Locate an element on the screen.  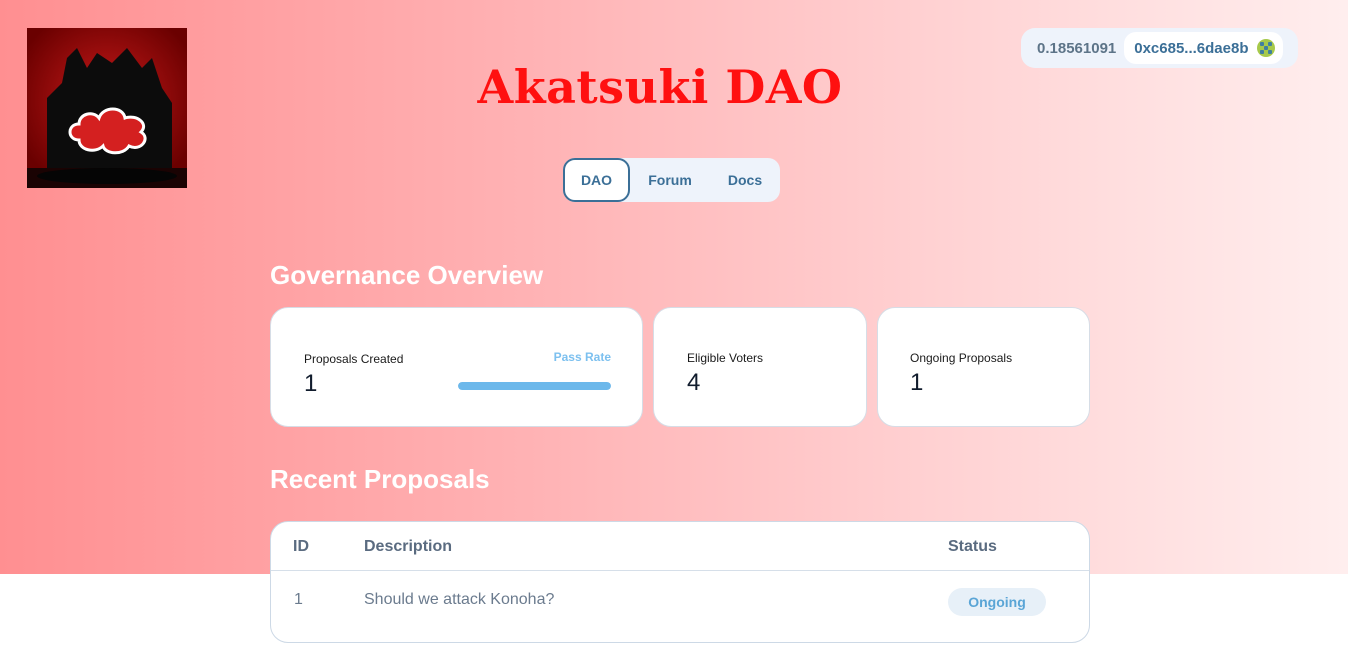
wallet-balance: 0.18561091 is located at coordinates (1077, 48).